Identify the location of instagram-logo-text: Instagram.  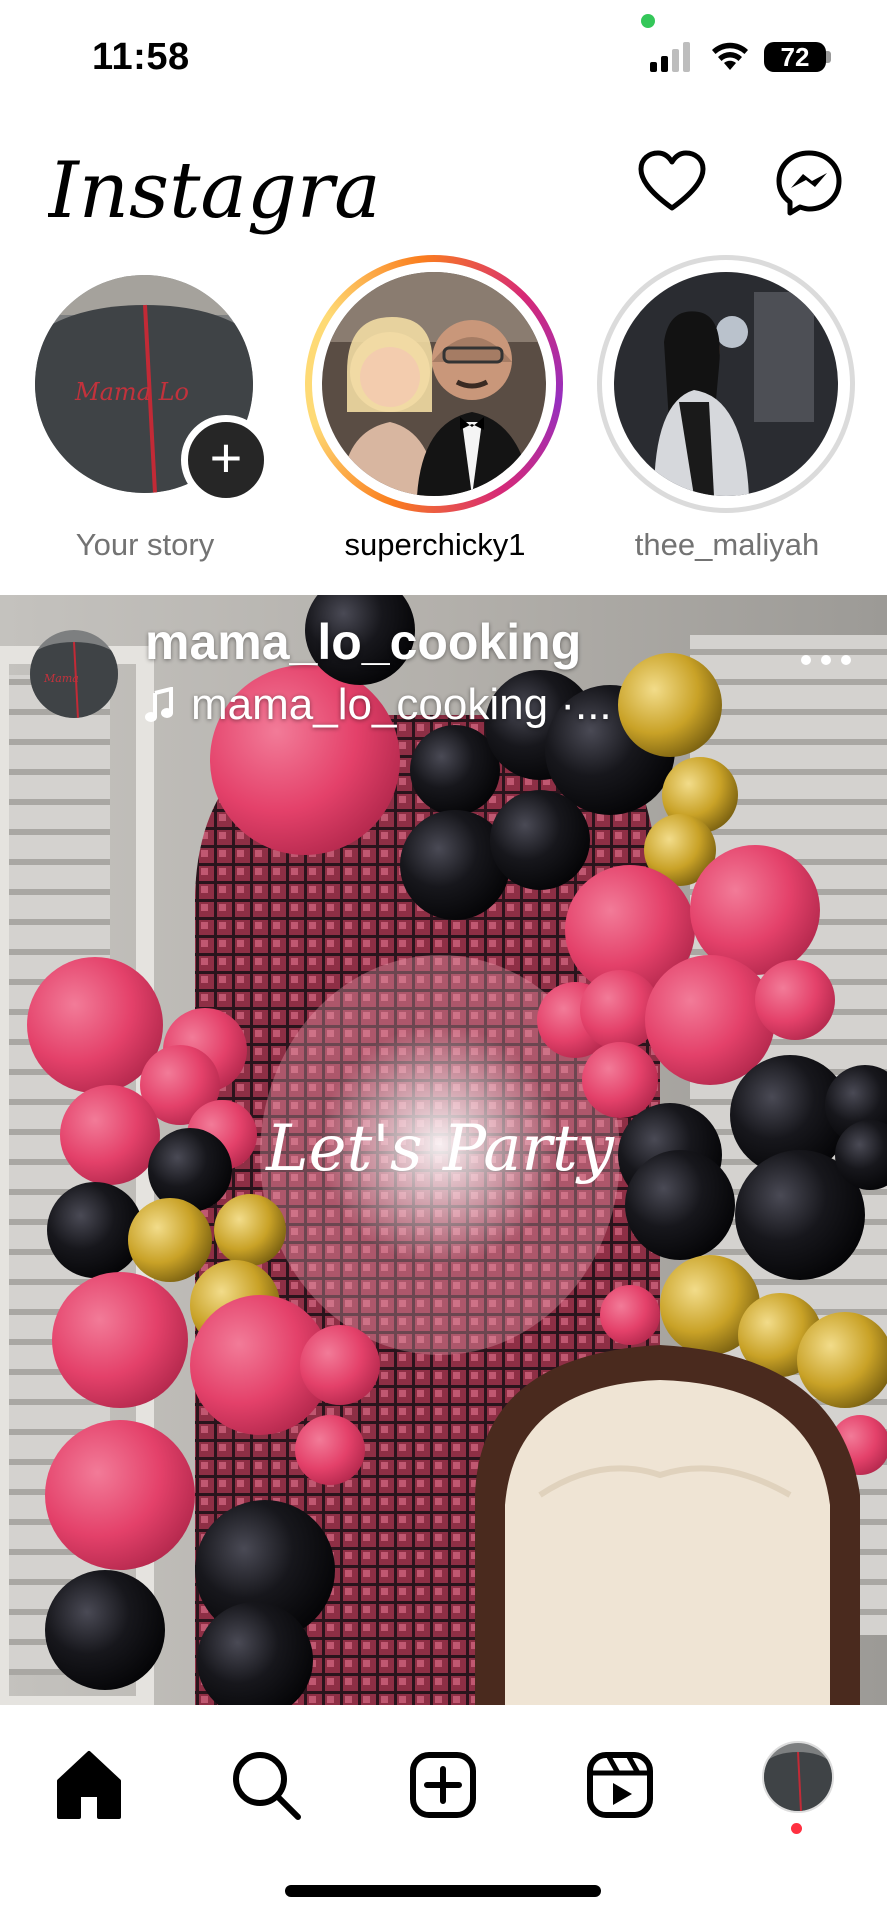
(213, 191).